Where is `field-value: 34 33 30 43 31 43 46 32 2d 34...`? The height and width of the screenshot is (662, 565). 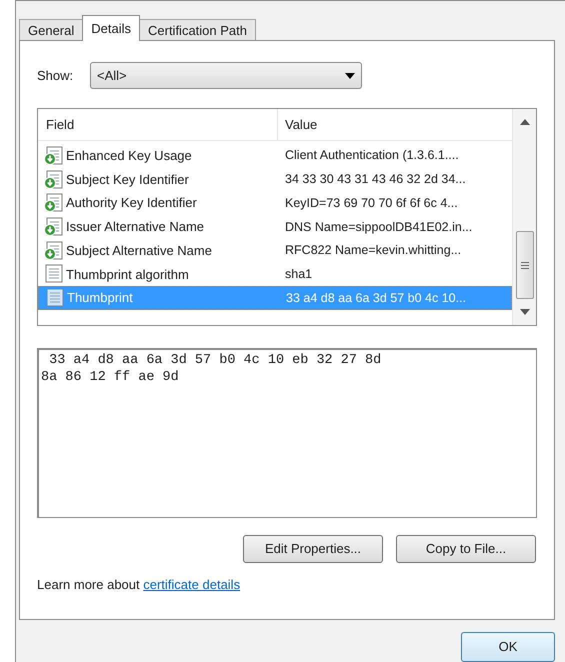 field-value: 34 33 30 43 31 43 46 32 2d 34... is located at coordinates (375, 179).